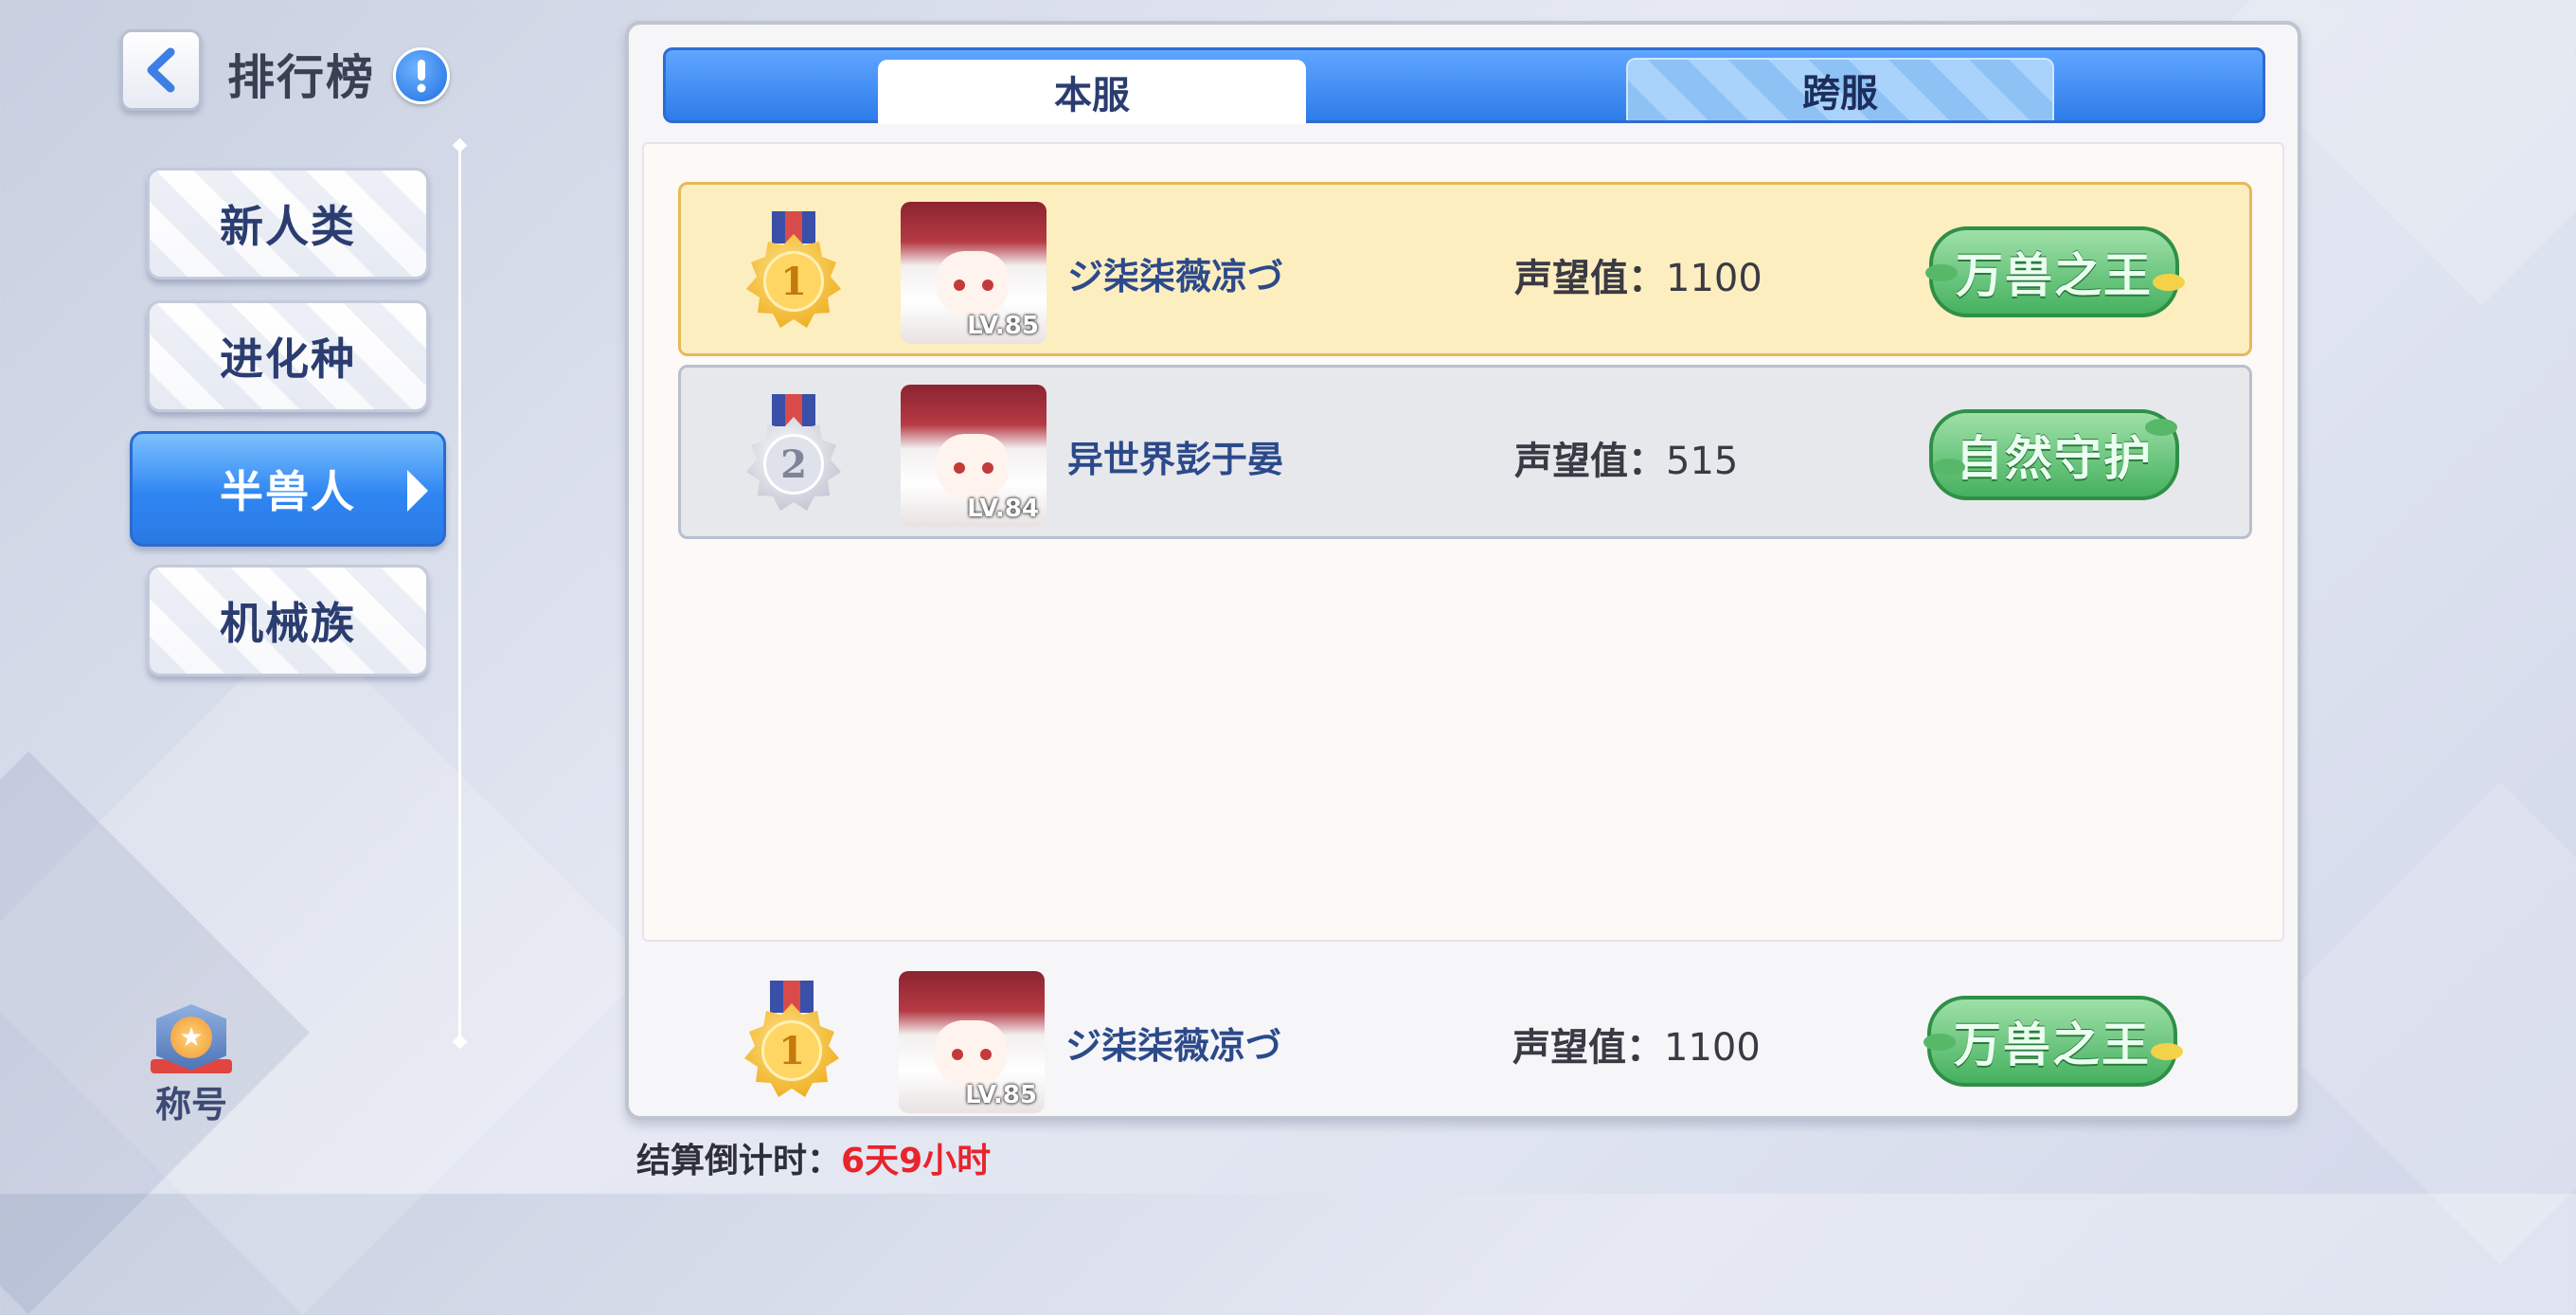  What do you see at coordinates (973, 456) in the screenshot?
I see `avatar: LV.84` at bounding box center [973, 456].